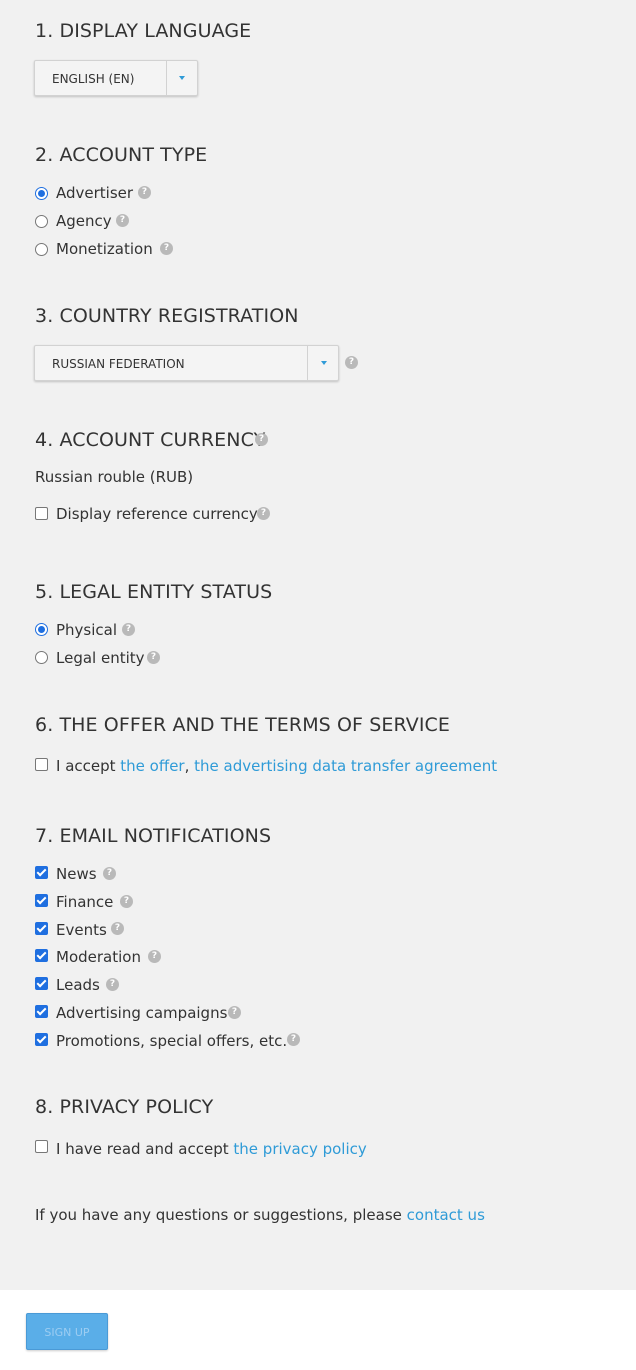 The width and height of the screenshot is (636, 1370). Describe the element at coordinates (124, 1107) in the screenshot. I see `section-title-privacy-policy: 8. PRIVACY POLICY` at that location.